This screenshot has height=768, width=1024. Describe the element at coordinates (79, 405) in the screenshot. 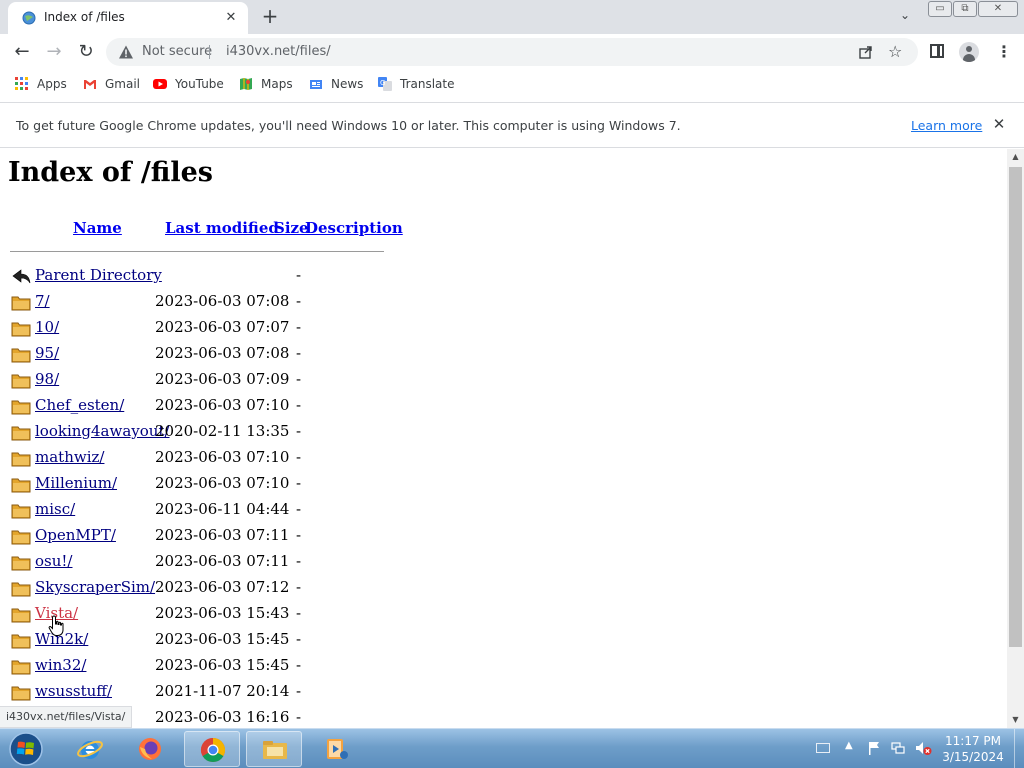

I see `file-link: Chef_esten/` at that location.